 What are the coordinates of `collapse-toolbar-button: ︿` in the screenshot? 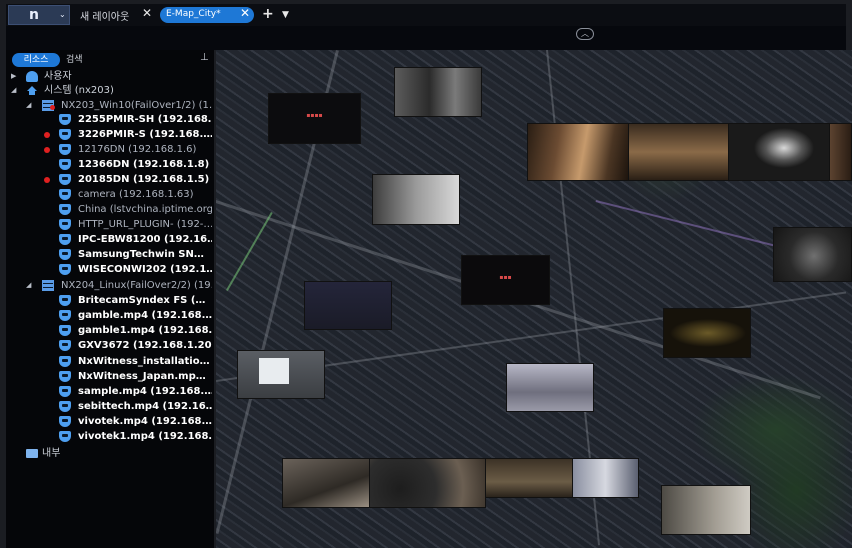 It's located at (585, 34).